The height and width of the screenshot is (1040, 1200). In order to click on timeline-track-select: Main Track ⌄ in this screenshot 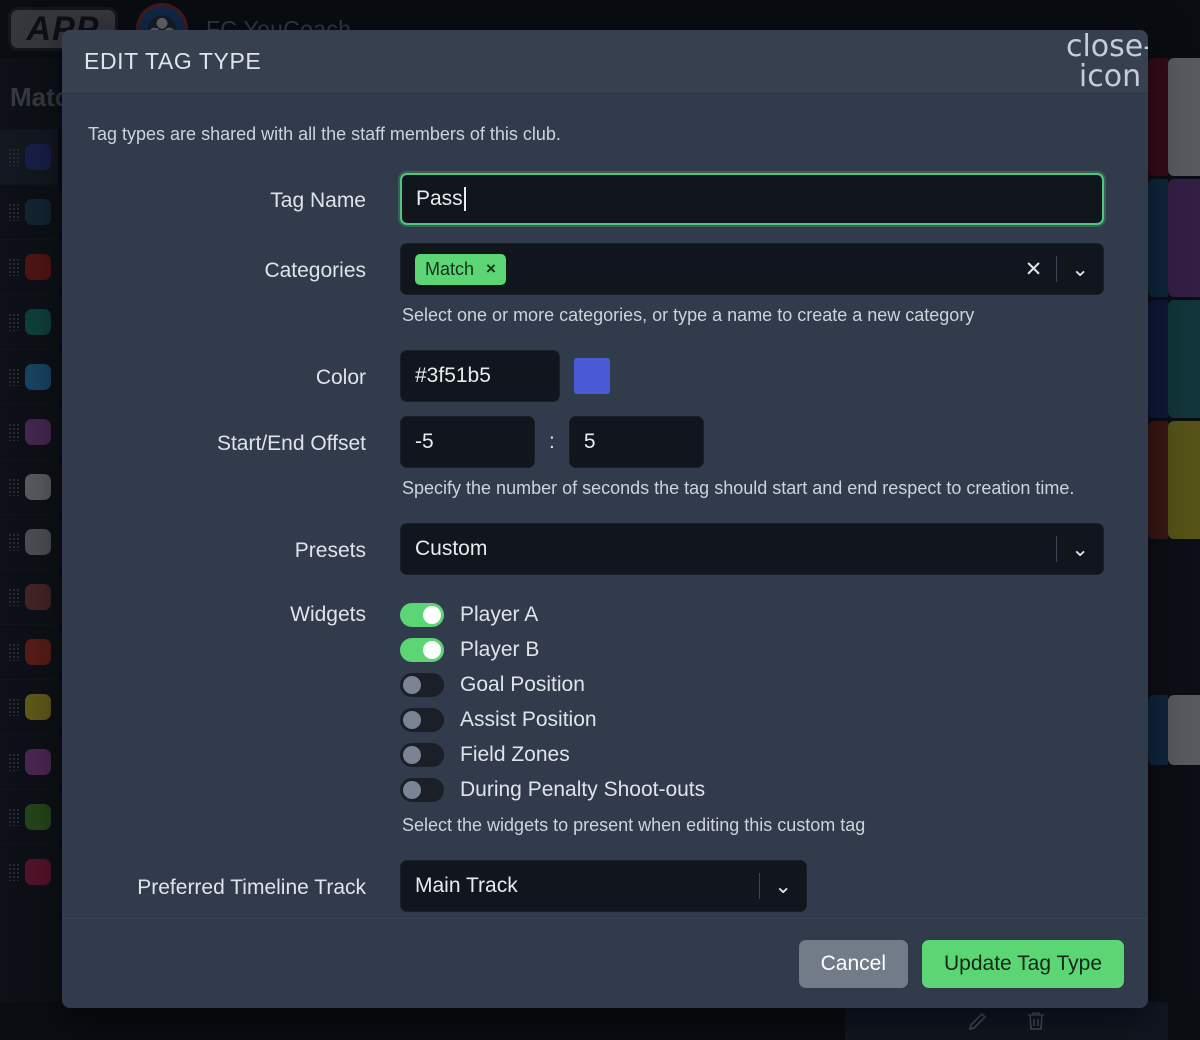, I will do `click(603, 886)`.